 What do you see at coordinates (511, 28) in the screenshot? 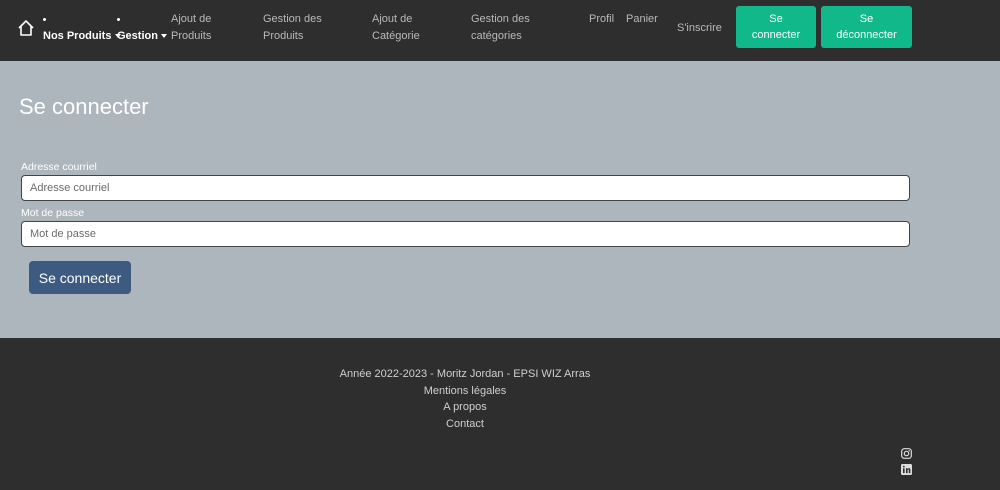
I see `nav-gestion-categories: Gestion des catégories` at bounding box center [511, 28].